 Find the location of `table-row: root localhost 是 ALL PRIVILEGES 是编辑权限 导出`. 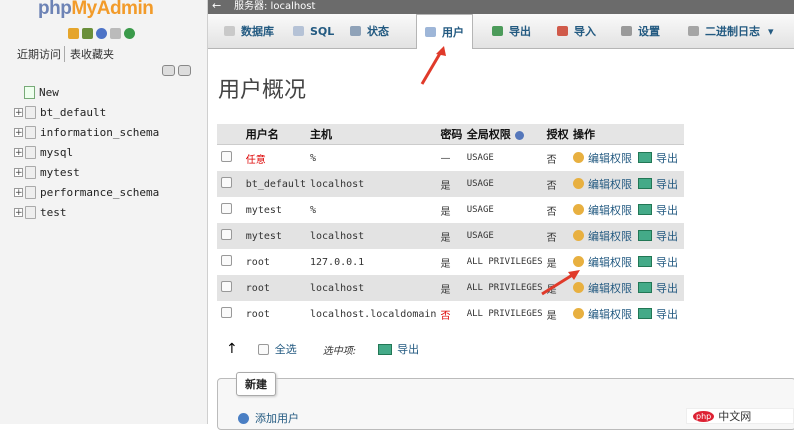

table-row: root localhost 是 ALL PRIVILEGES 是编辑权限 导出 is located at coordinates (450, 288).